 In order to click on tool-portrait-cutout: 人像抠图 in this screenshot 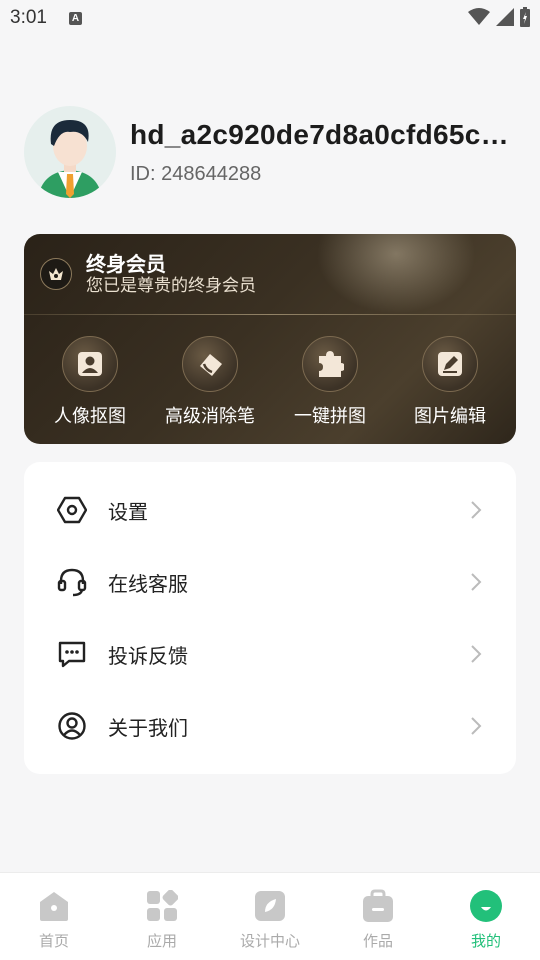, I will do `click(90, 382)`.